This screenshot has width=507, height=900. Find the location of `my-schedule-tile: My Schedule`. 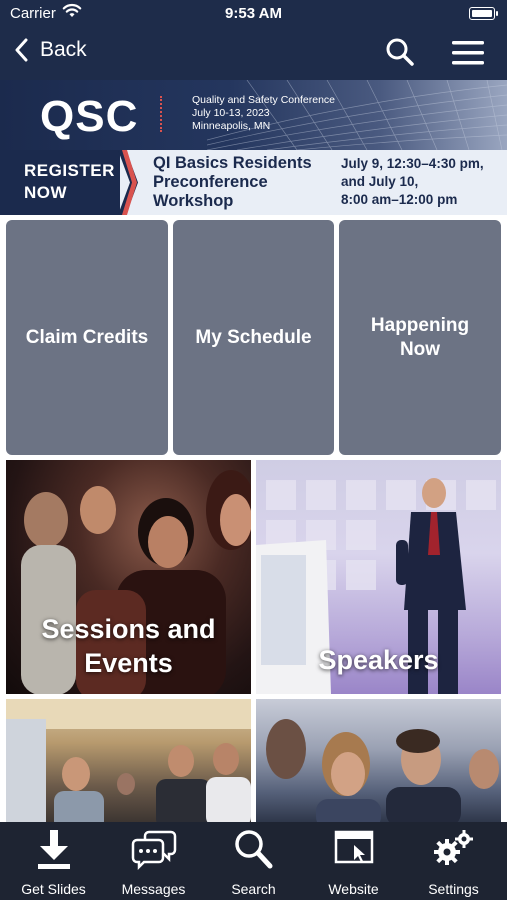

my-schedule-tile: My Schedule is located at coordinates (253, 337).